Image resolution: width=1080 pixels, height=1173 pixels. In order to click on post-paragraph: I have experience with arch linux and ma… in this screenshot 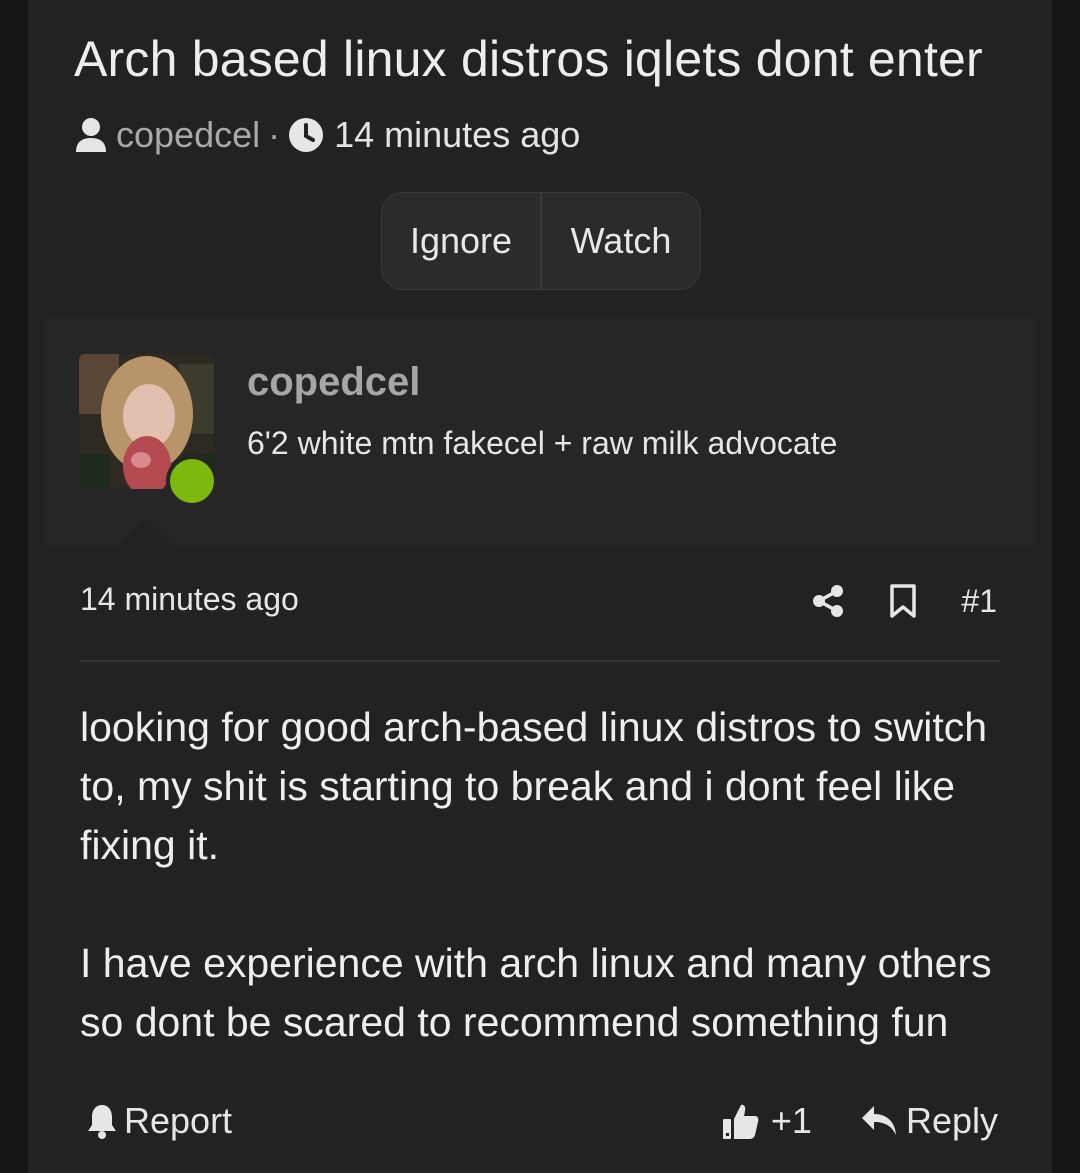, I will do `click(536, 992)`.